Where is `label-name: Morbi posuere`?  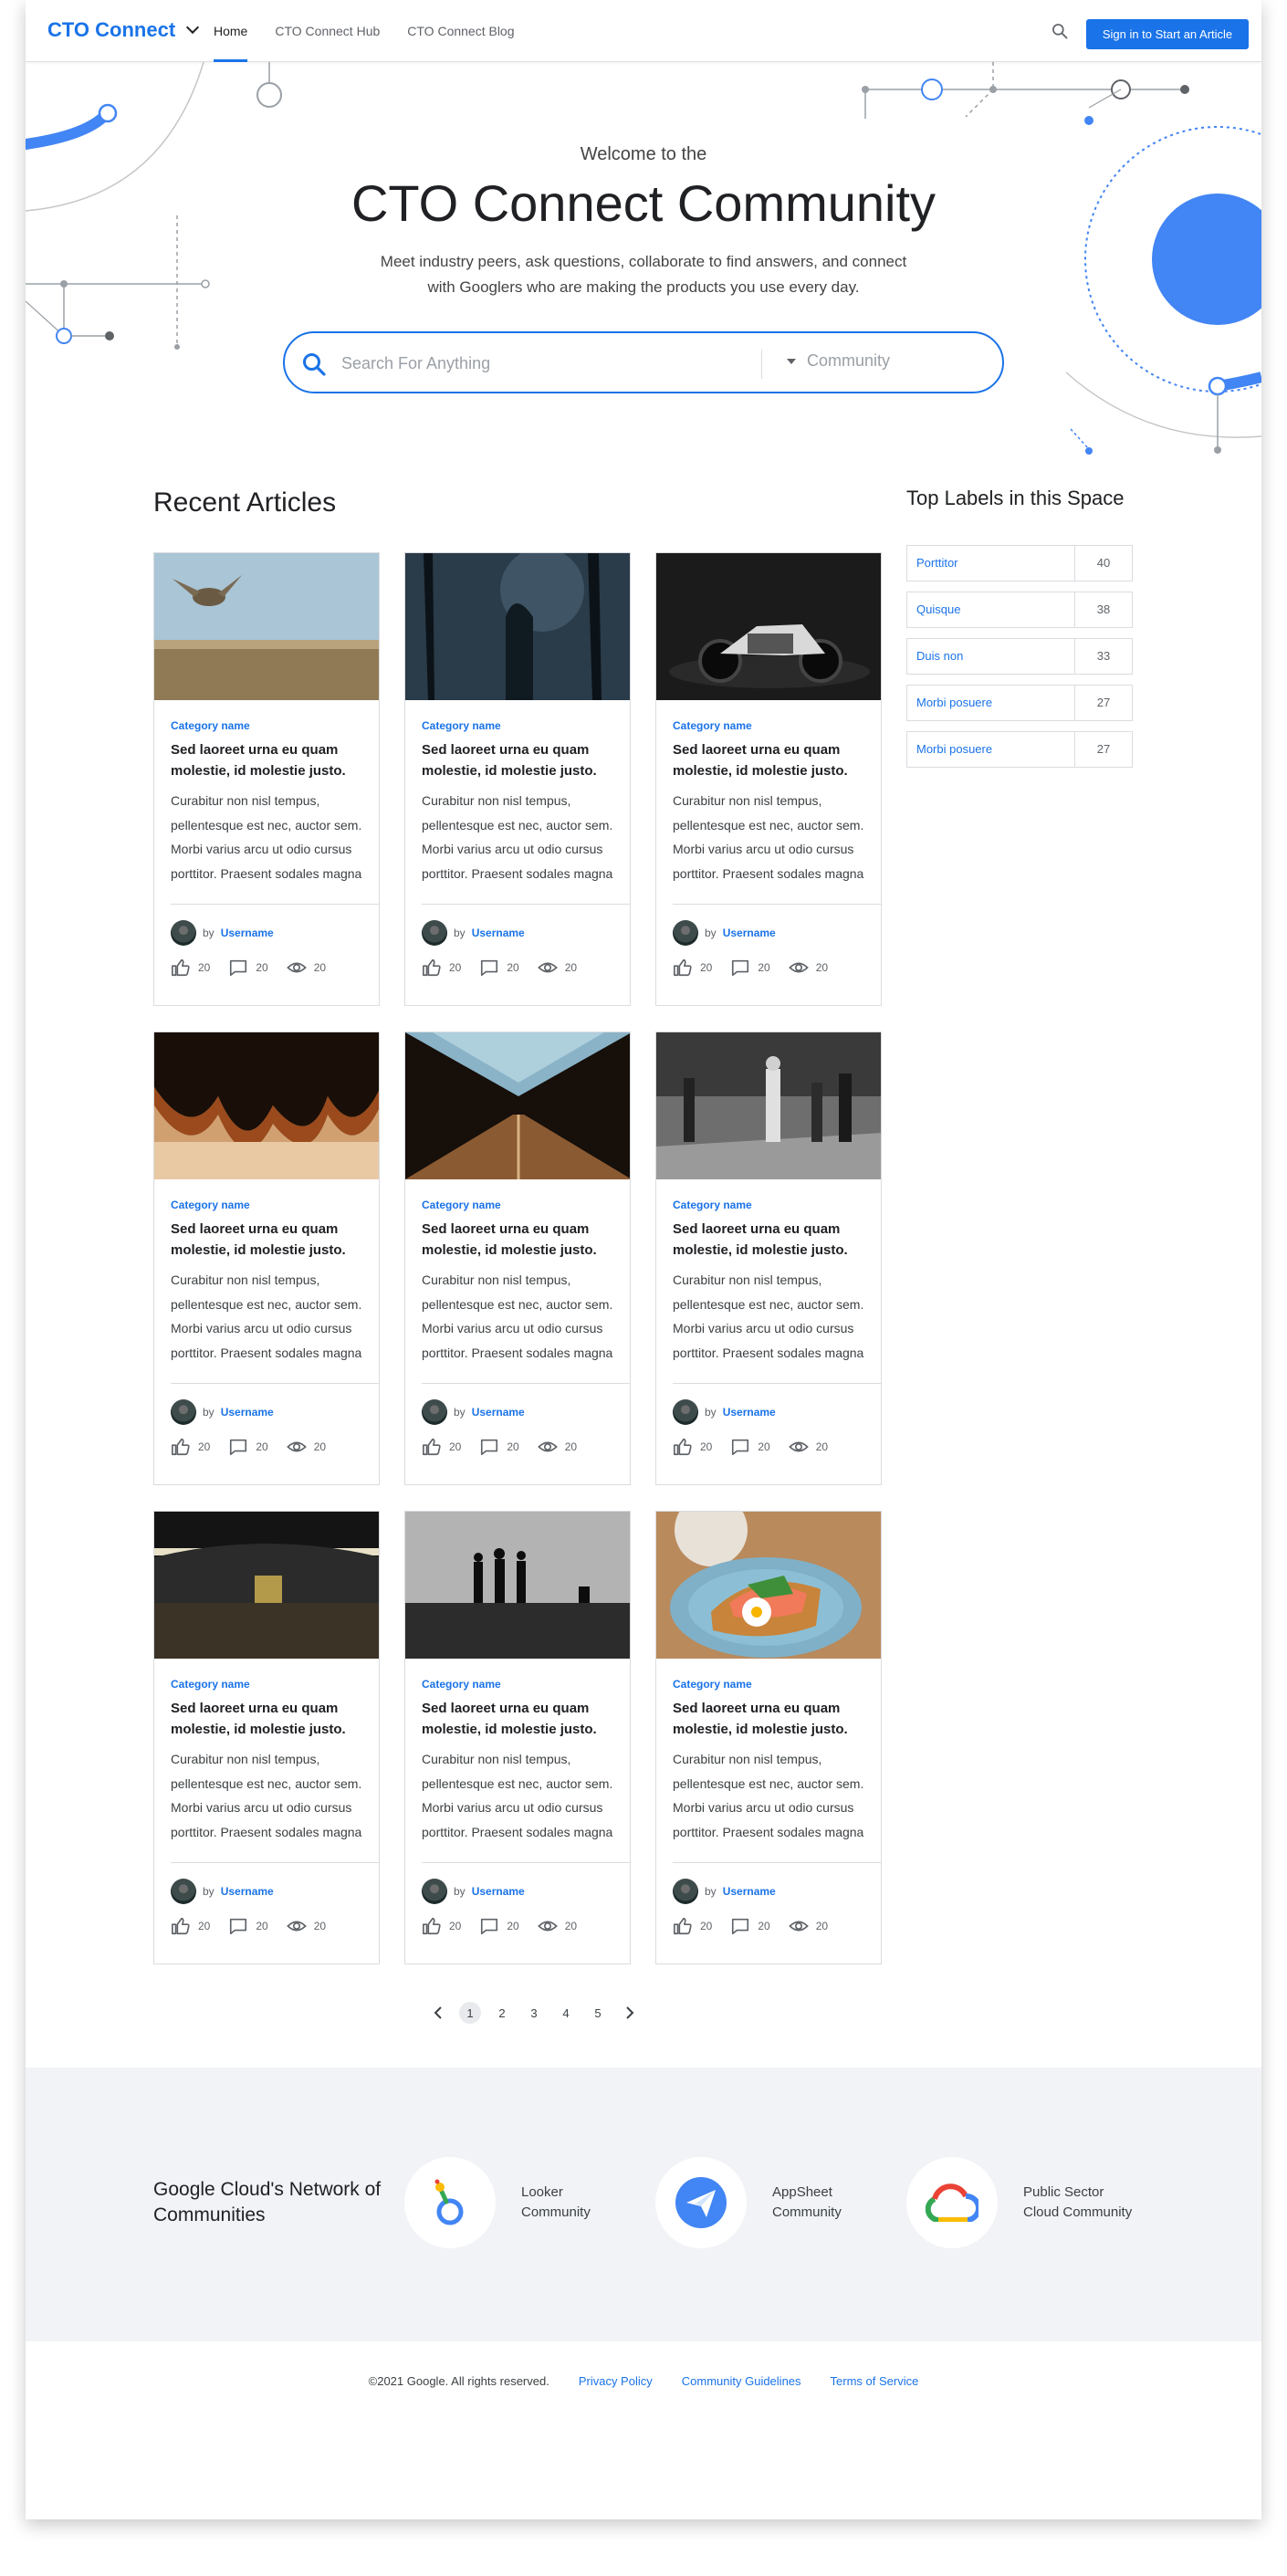
label-name: Morbi posuere is located at coordinates (991, 749).